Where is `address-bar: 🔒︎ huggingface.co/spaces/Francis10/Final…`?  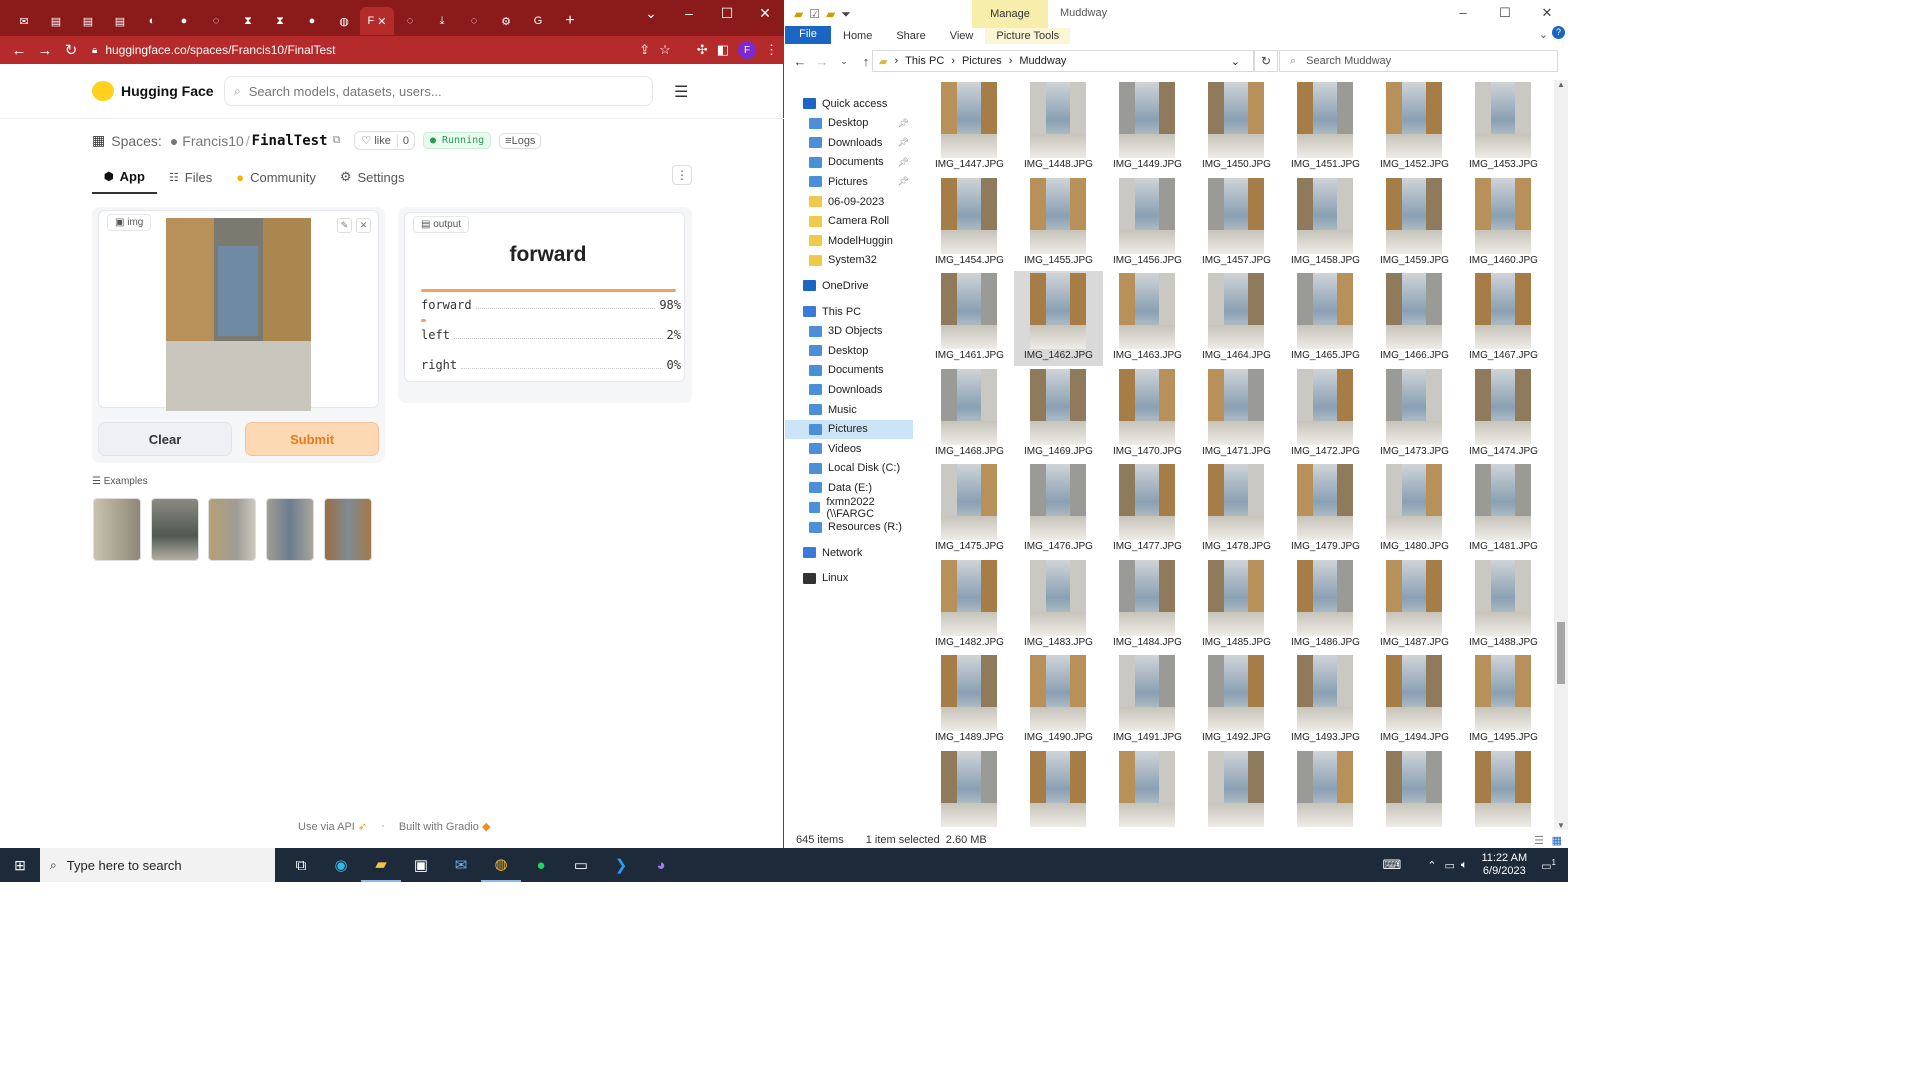 address-bar: 🔒︎ huggingface.co/spaces/Francis10/Final… is located at coordinates (332, 50).